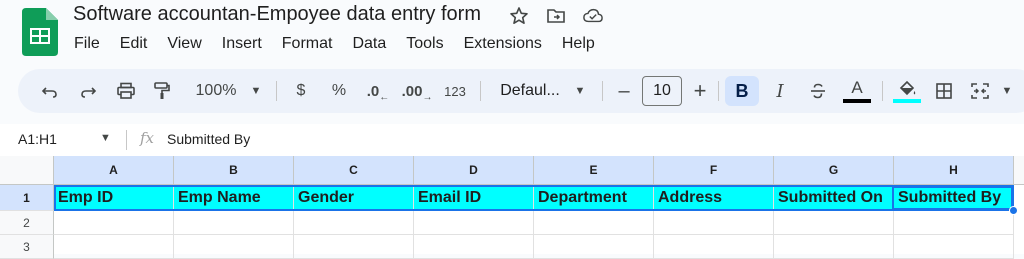 The width and height of the screenshot is (1024, 259). I want to click on cell-g1: Submitted On, so click(834, 198).